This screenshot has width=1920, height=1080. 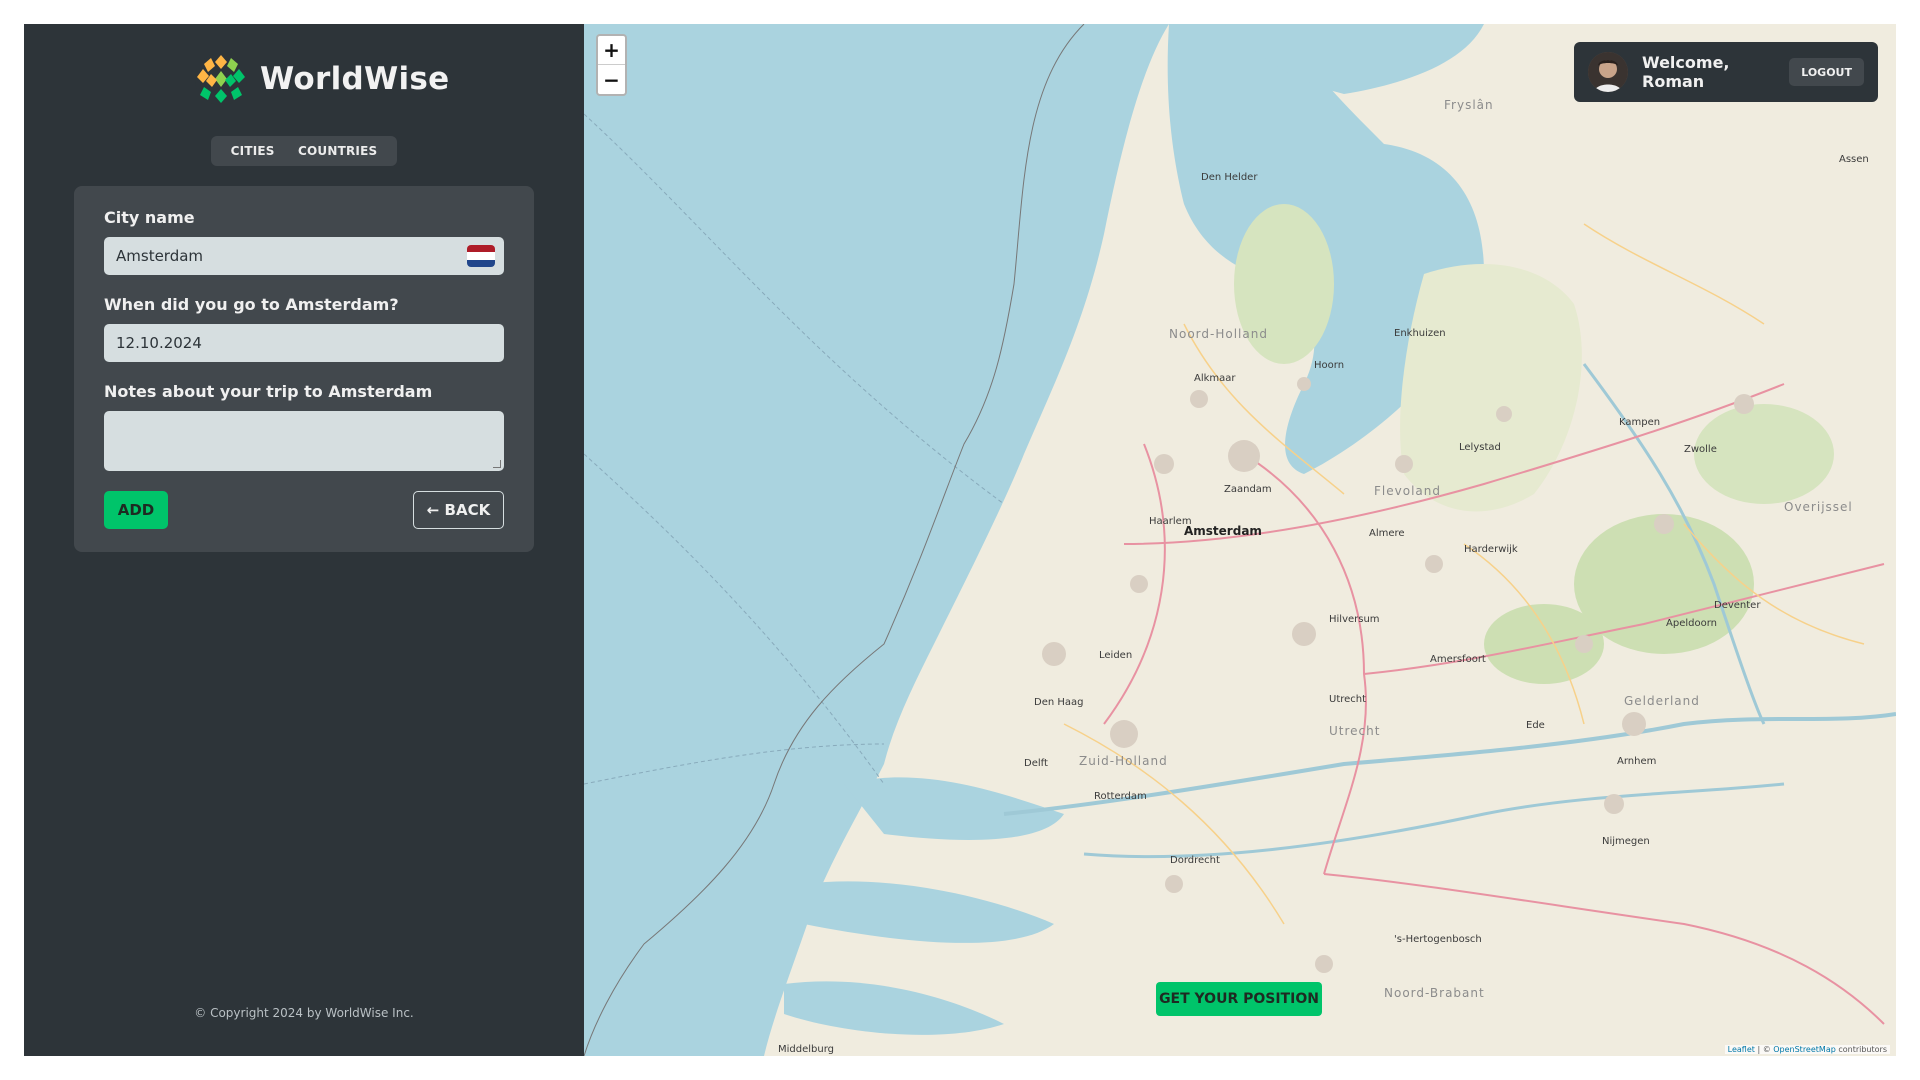 I want to click on map-province-label: Overijssel, so click(x=1818, y=507).